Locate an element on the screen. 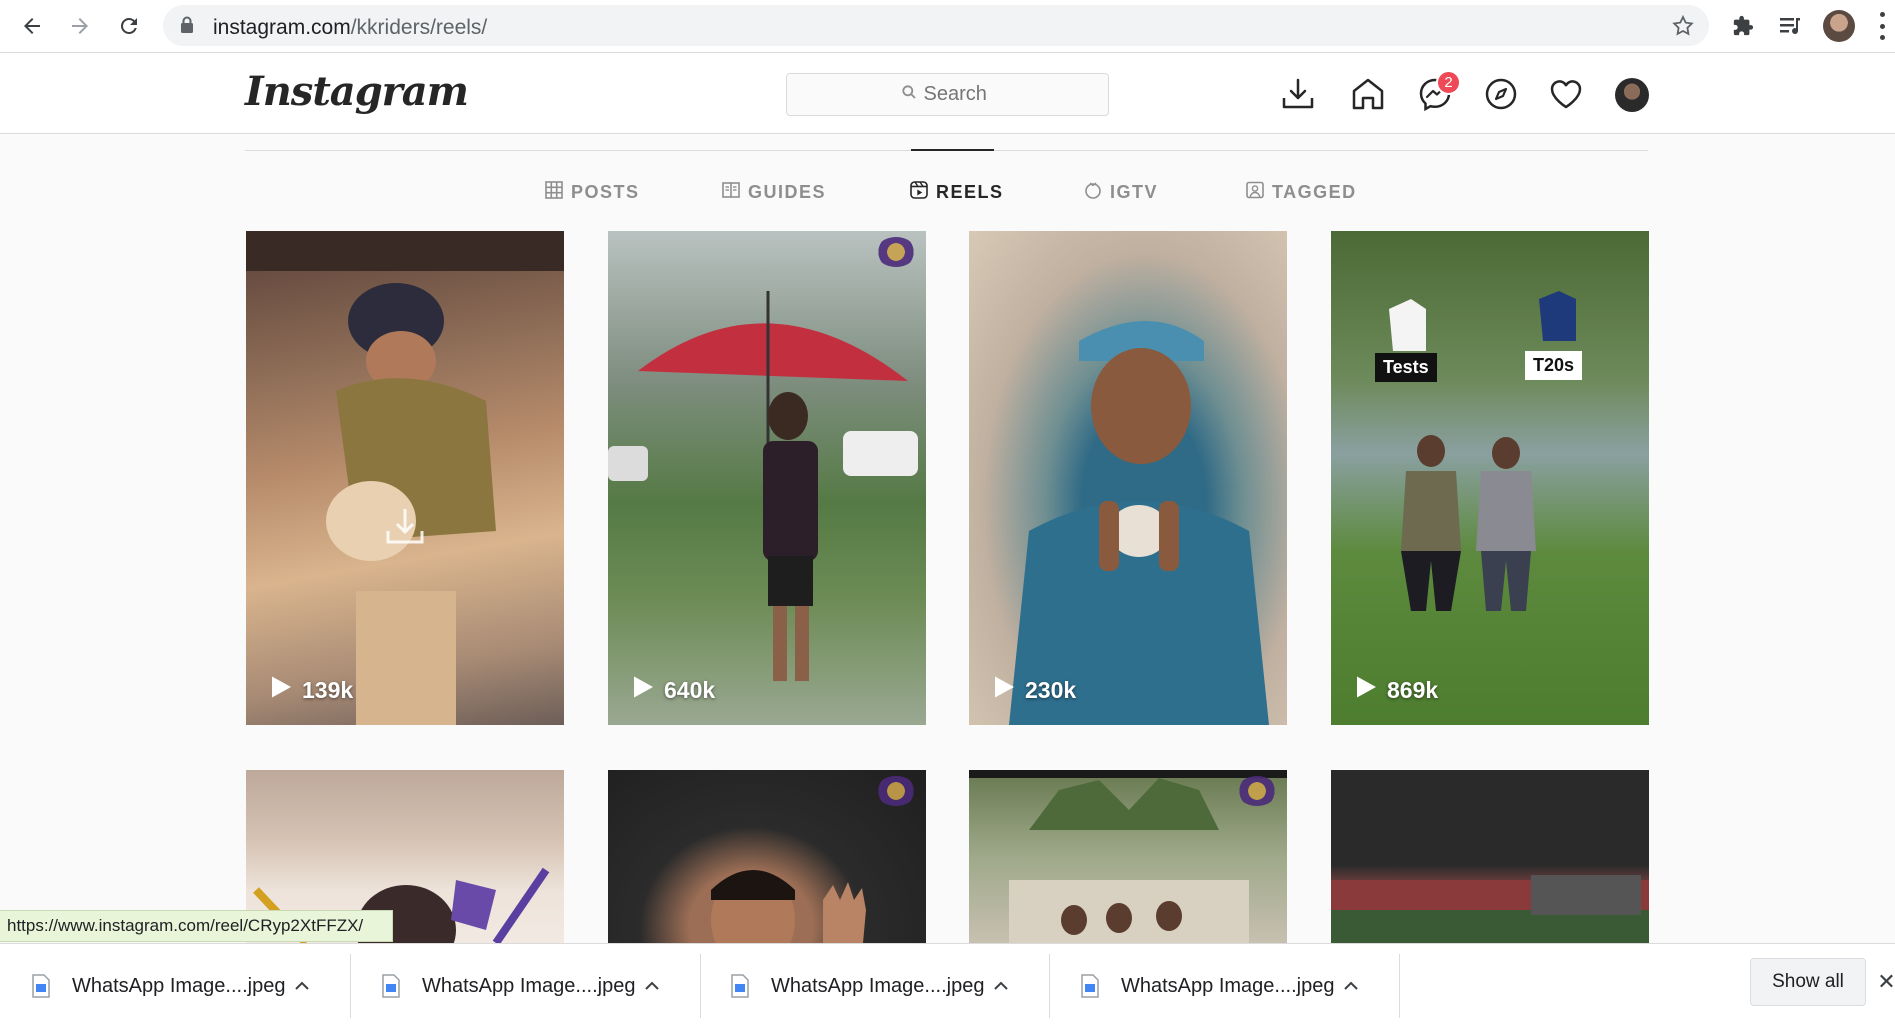 This screenshot has height=1027, width=1895. home-icon is located at coordinates (1368, 94).